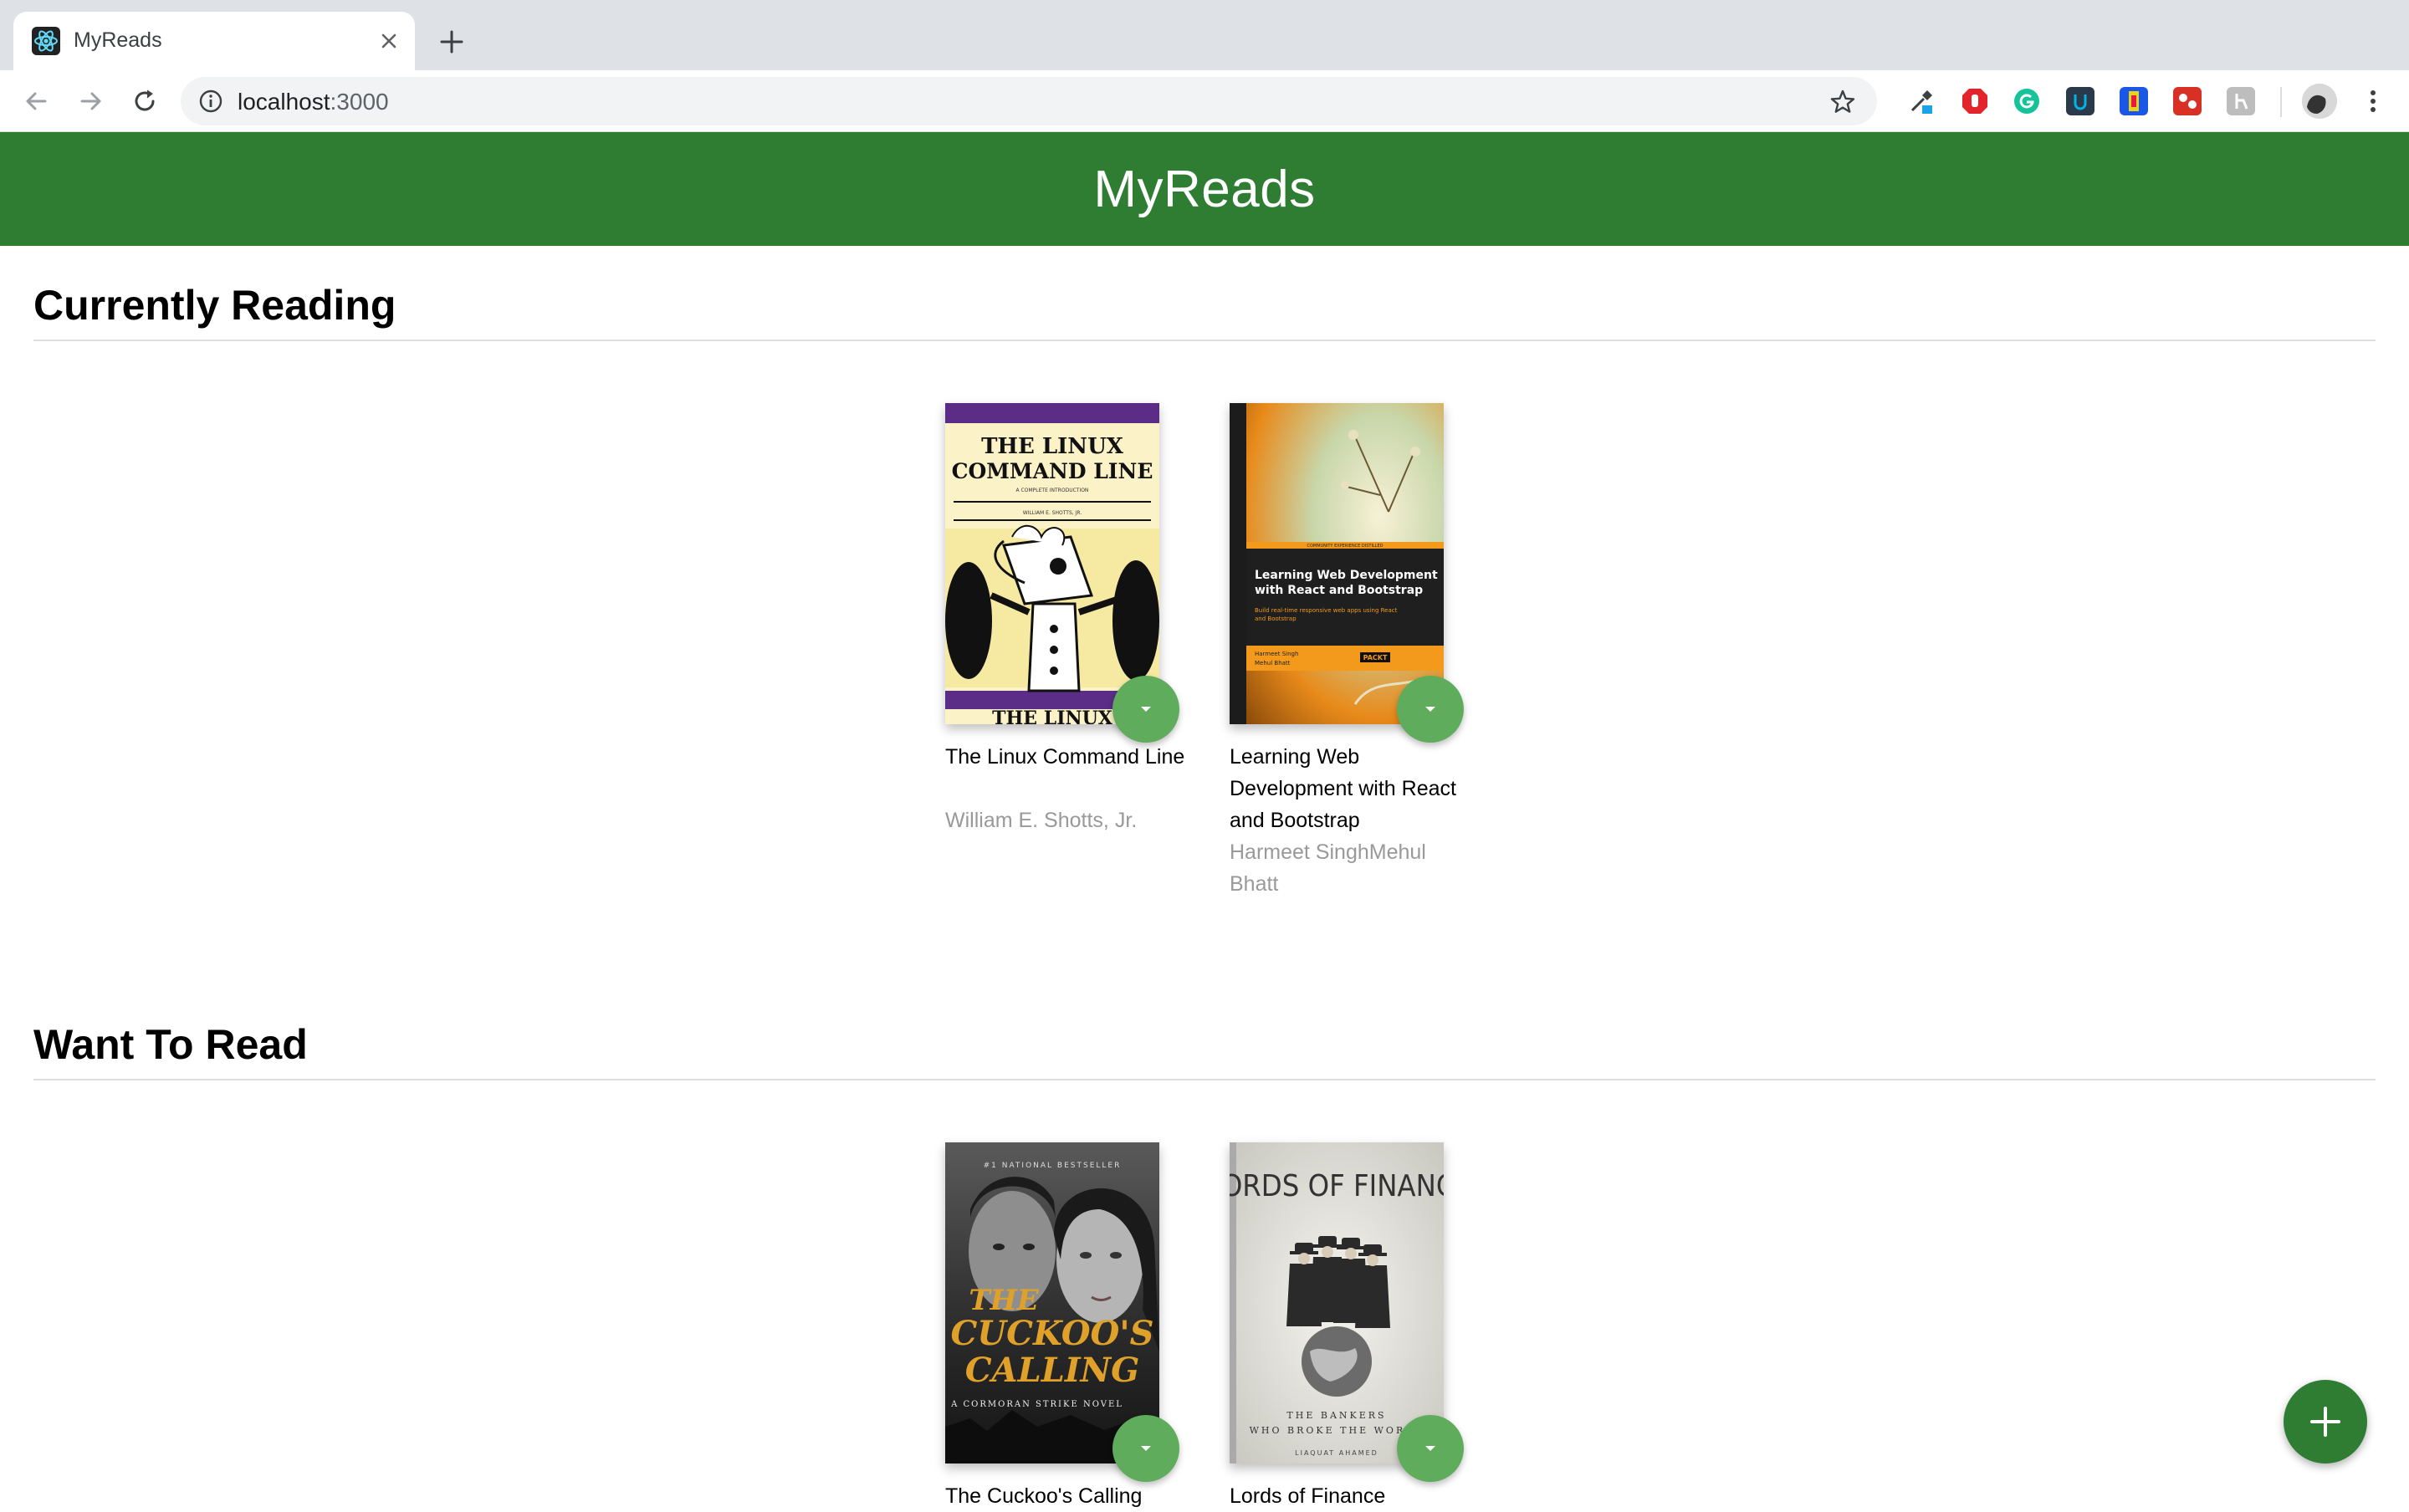 This screenshot has width=2409, height=1512. Describe the element at coordinates (1339, 590) in the screenshot. I see `svg-text: with React and Bootstrap` at that location.